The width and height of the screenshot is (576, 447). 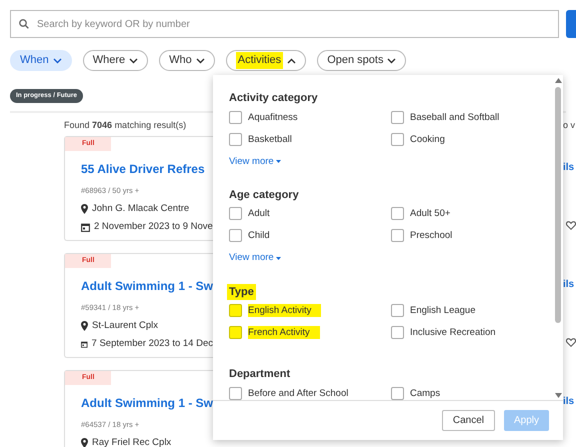 I want to click on filter-chip: Activities, so click(x=266, y=60).